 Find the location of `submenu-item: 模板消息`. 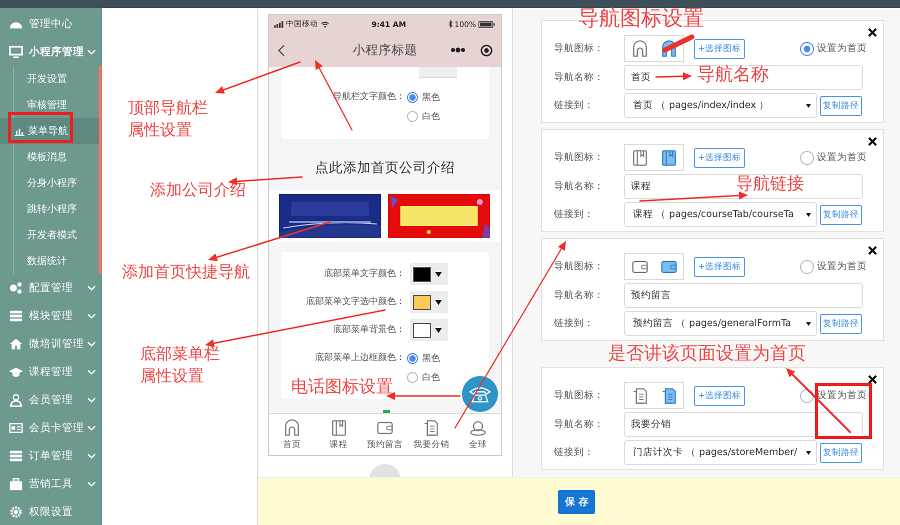

submenu-item: 模板消息 is located at coordinates (56, 157).